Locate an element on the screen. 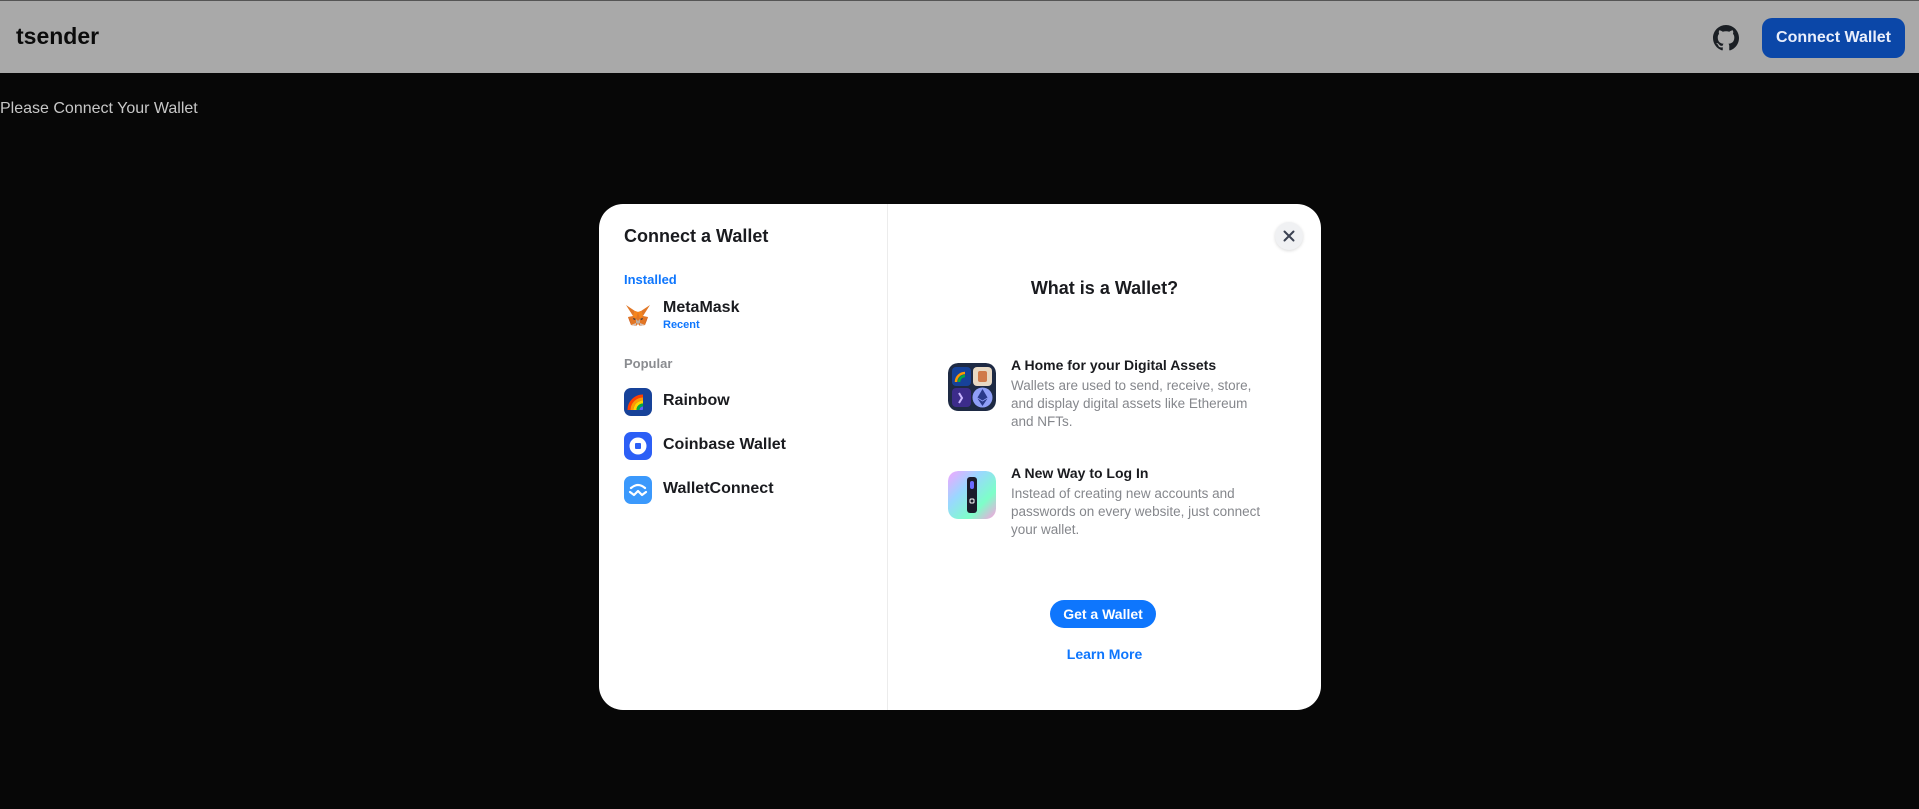 The image size is (1919, 809). wallet-name: Coinbase Wallet is located at coordinates (724, 444).